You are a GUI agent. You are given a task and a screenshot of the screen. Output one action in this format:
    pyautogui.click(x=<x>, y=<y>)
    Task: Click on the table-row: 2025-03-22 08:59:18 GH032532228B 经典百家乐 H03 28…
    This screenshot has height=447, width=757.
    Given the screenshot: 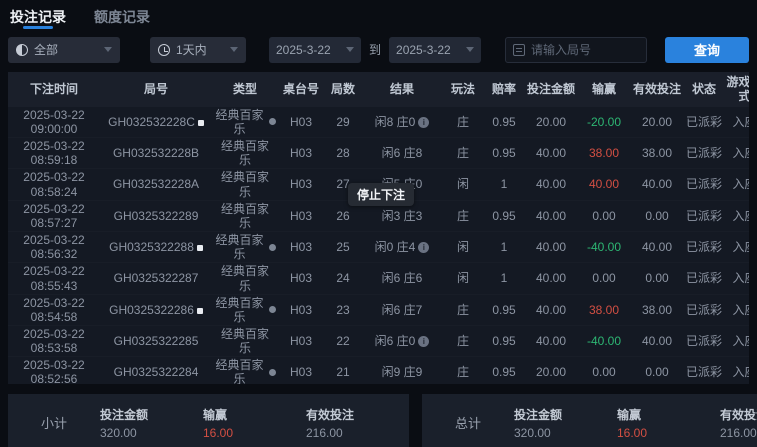 What is the action you would take?
    pyautogui.click(x=378, y=153)
    